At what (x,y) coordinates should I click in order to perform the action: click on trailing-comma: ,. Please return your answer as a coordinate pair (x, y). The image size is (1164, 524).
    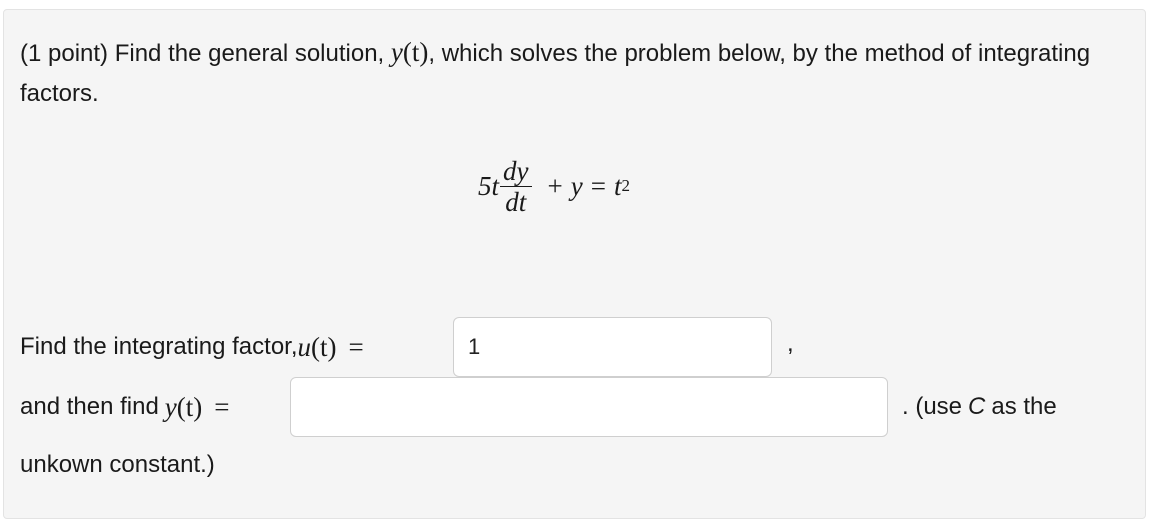
    Looking at the image, I should click on (790, 343).